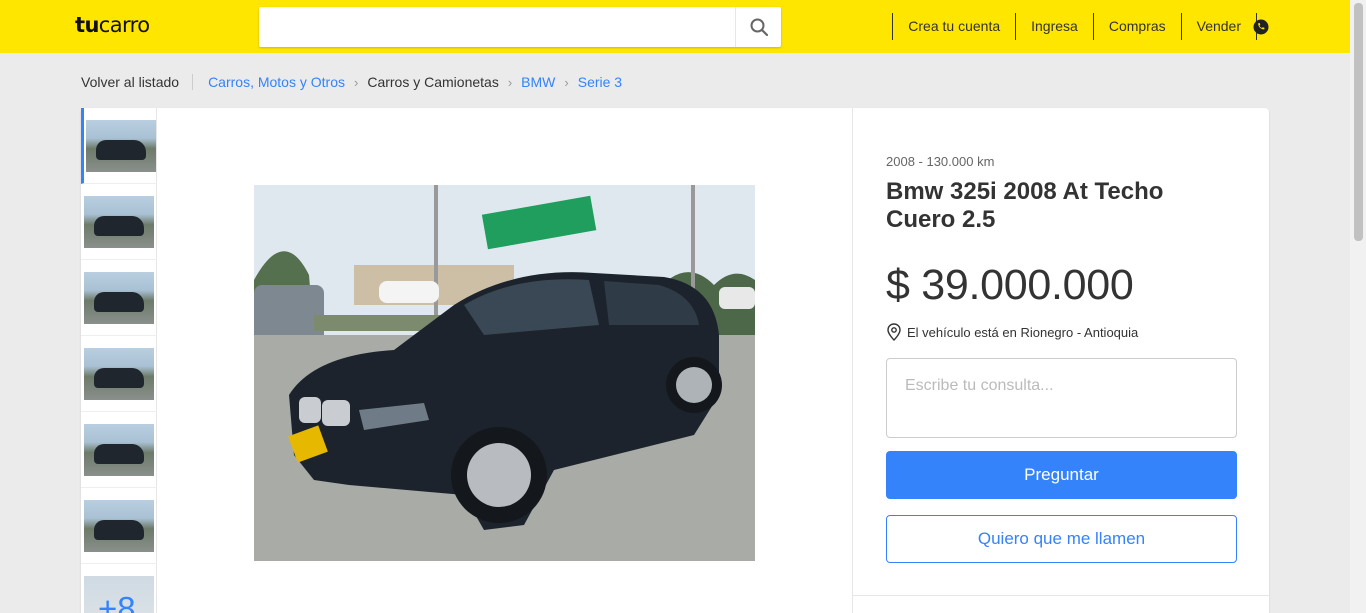 This screenshot has width=1366, height=613. What do you see at coordinates (124, 25) in the screenshot?
I see `logo-light: carro` at bounding box center [124, 25].